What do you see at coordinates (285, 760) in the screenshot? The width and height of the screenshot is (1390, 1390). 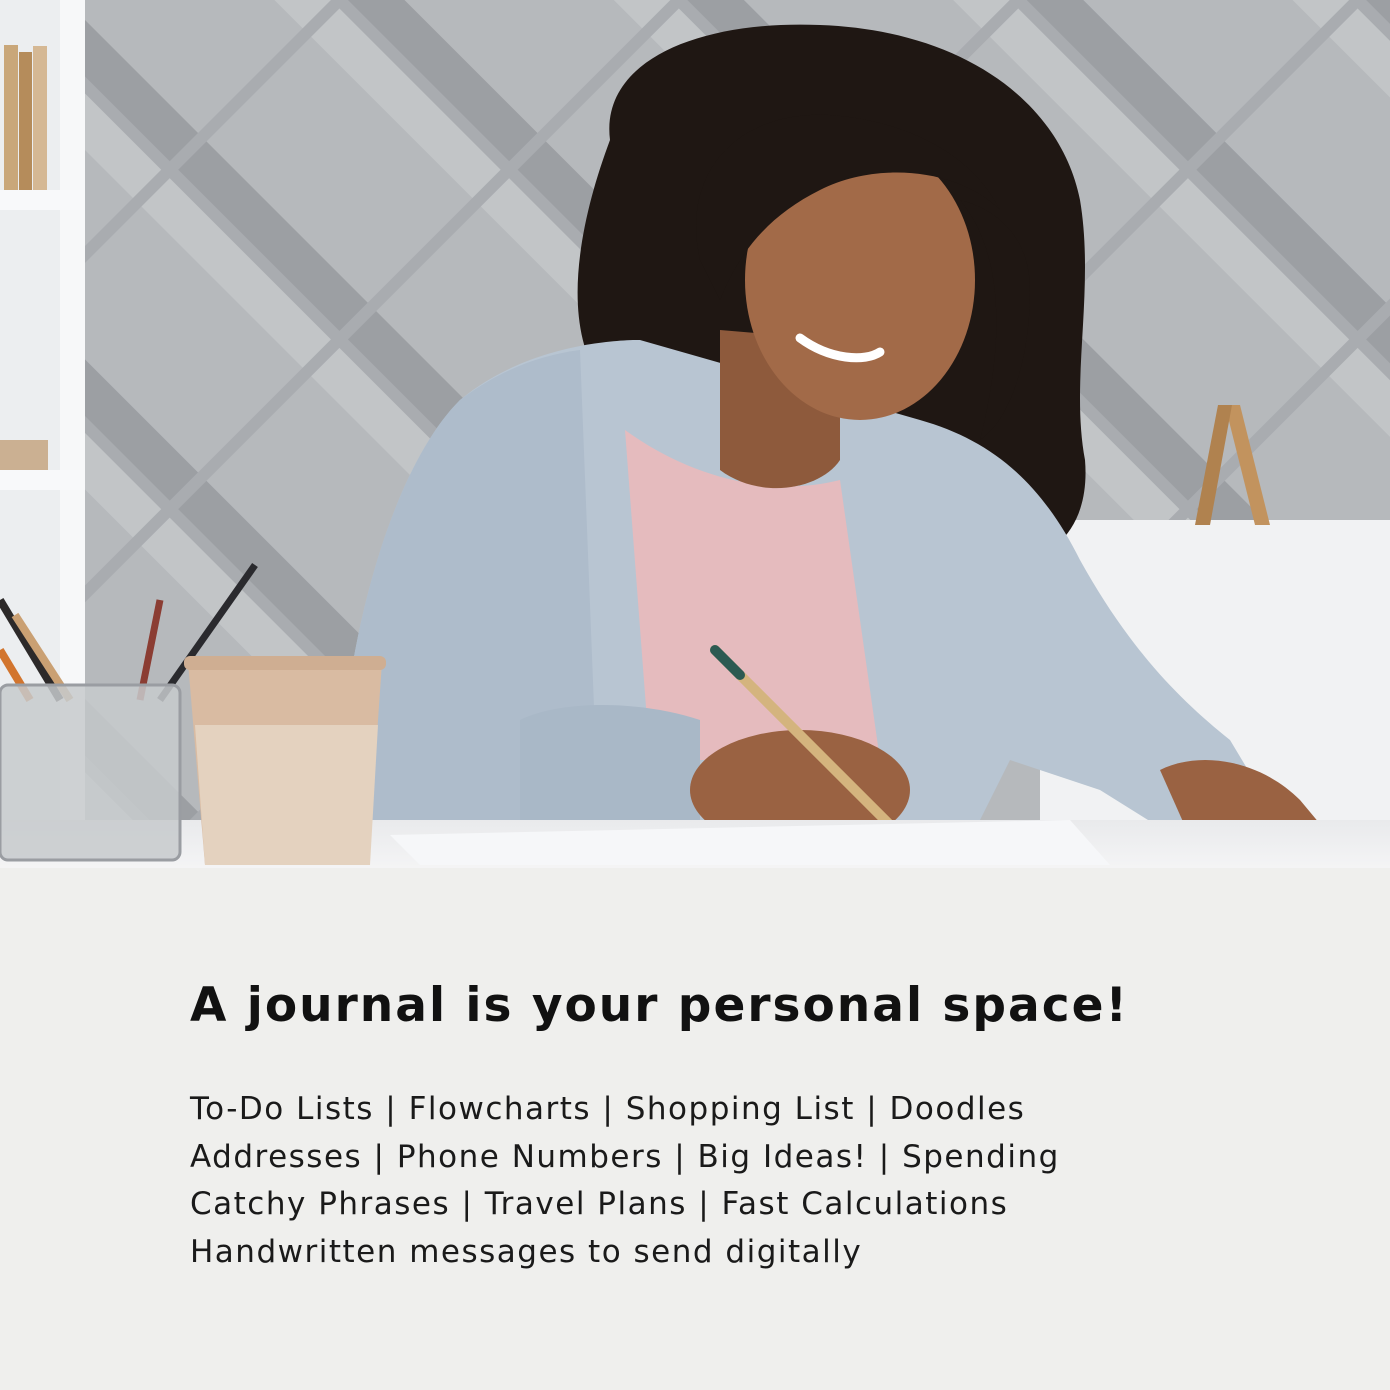 I see `coffee-cup` at bounding box center [285, 760].